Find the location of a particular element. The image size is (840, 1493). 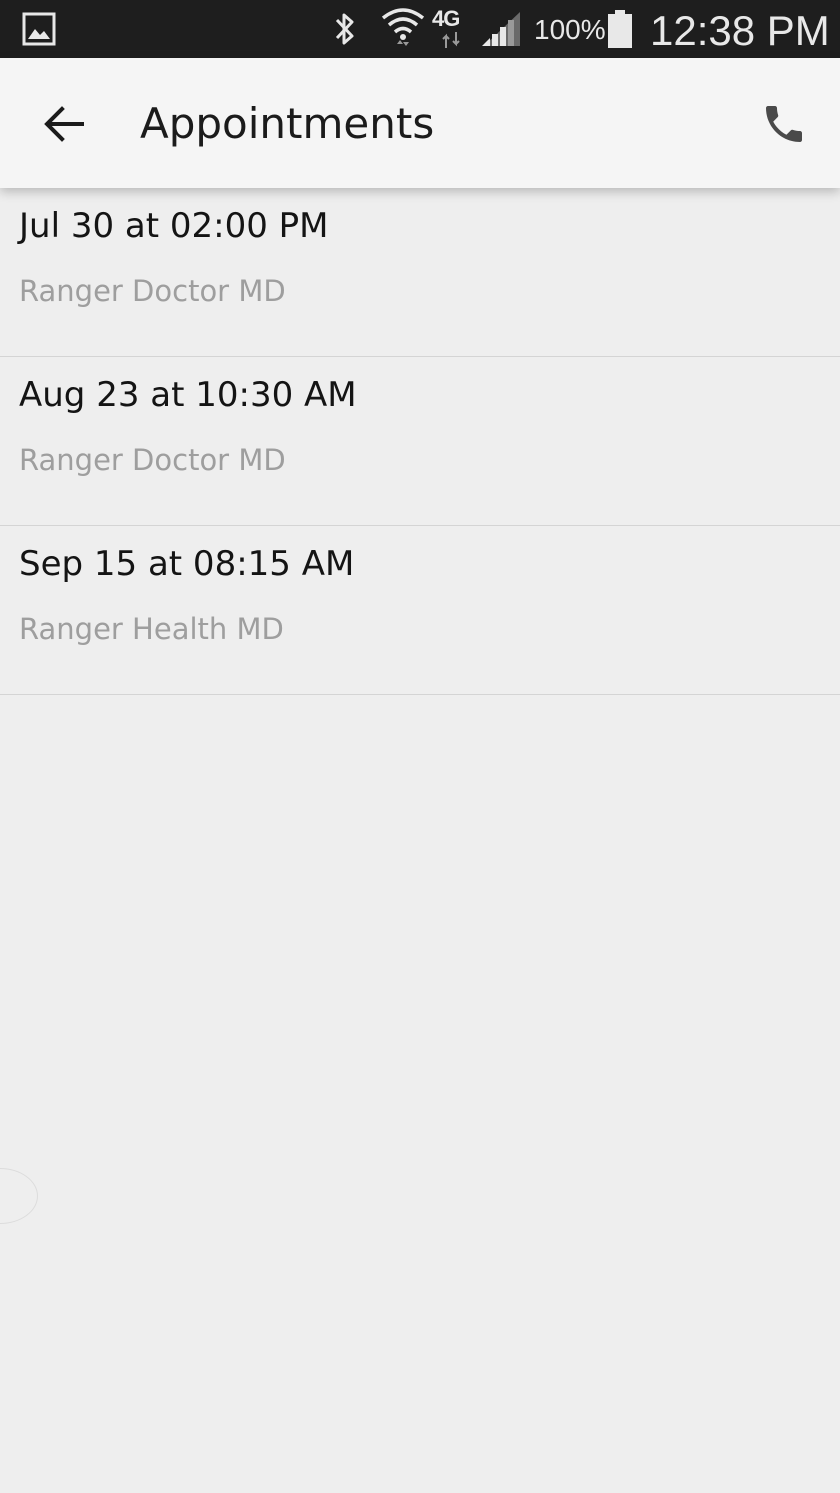

appointment-provider: Ranger Health MD is located at coordinates (151, 629).